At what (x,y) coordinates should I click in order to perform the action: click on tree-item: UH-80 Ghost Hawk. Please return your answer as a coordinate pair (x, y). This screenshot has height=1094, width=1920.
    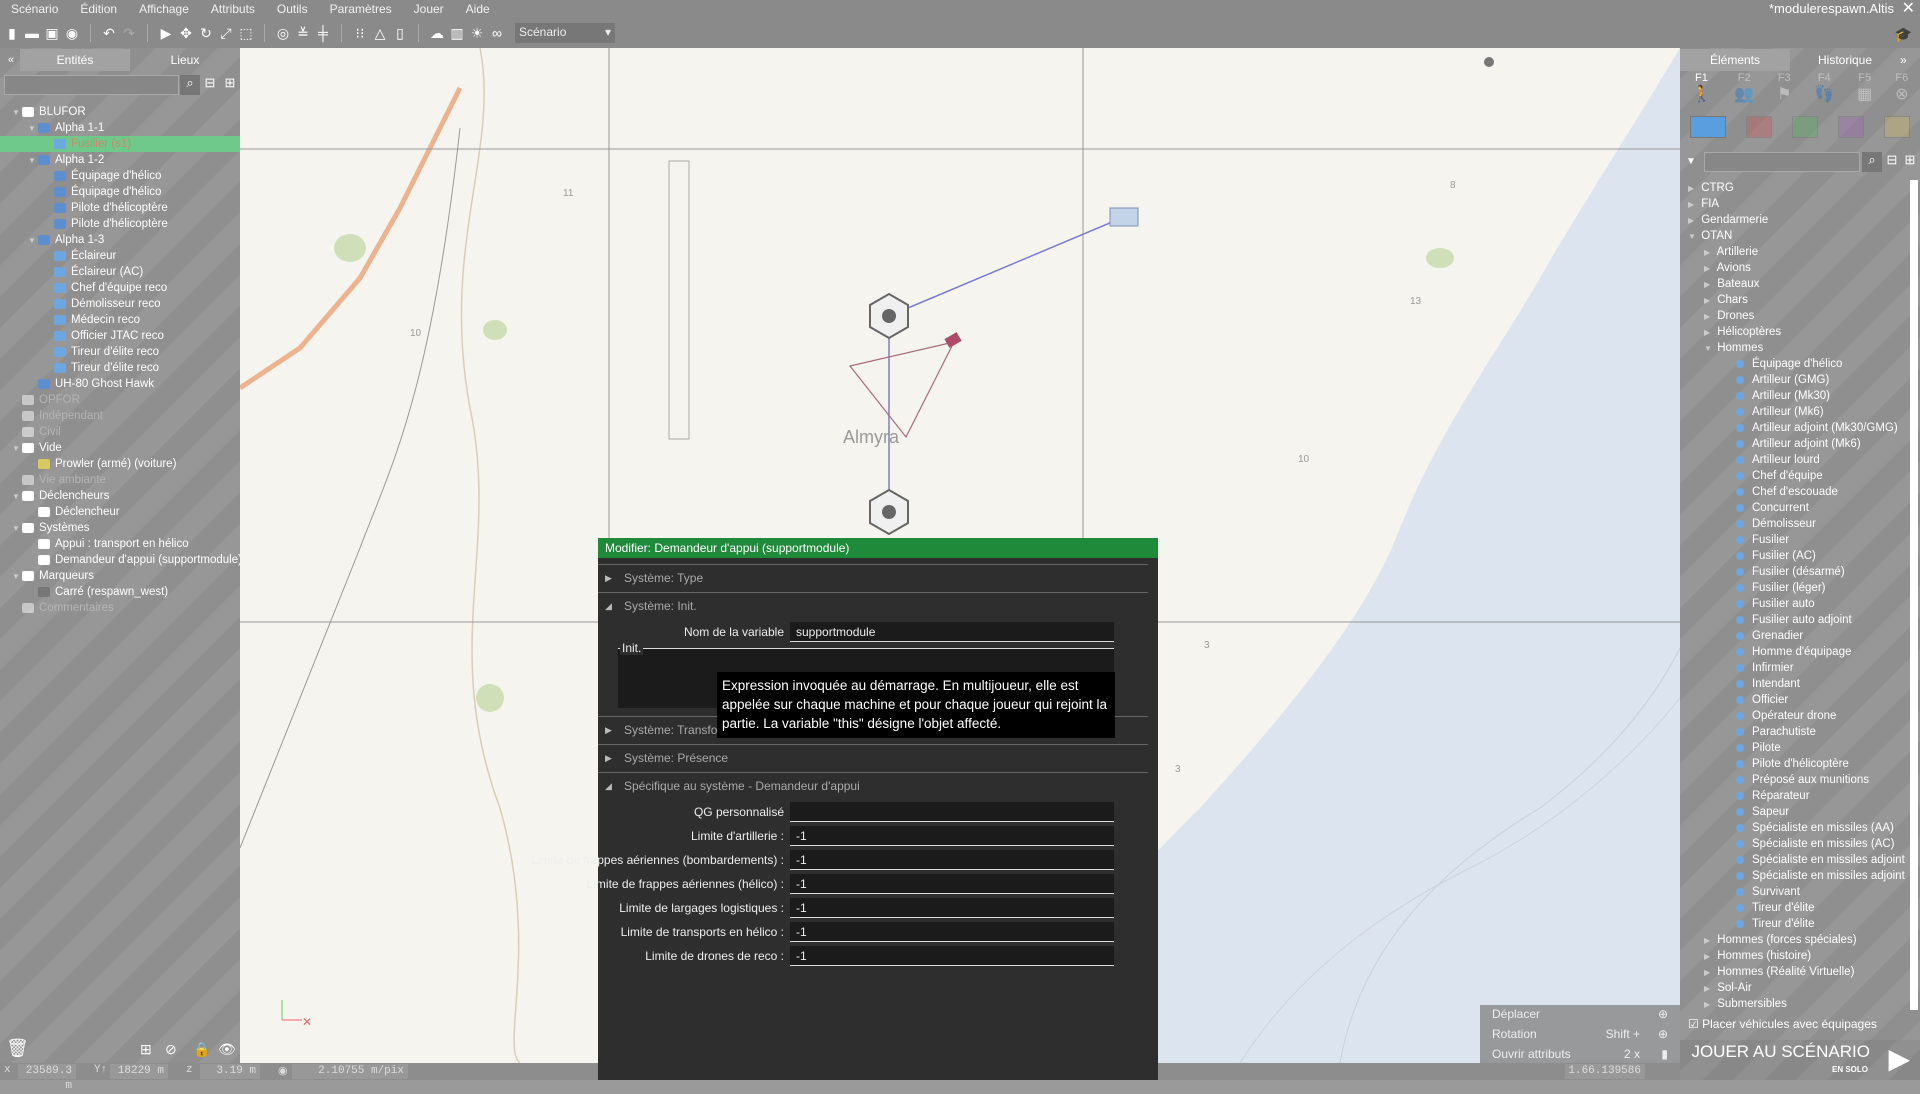
    Looking at the image, I should click on (120, 384).